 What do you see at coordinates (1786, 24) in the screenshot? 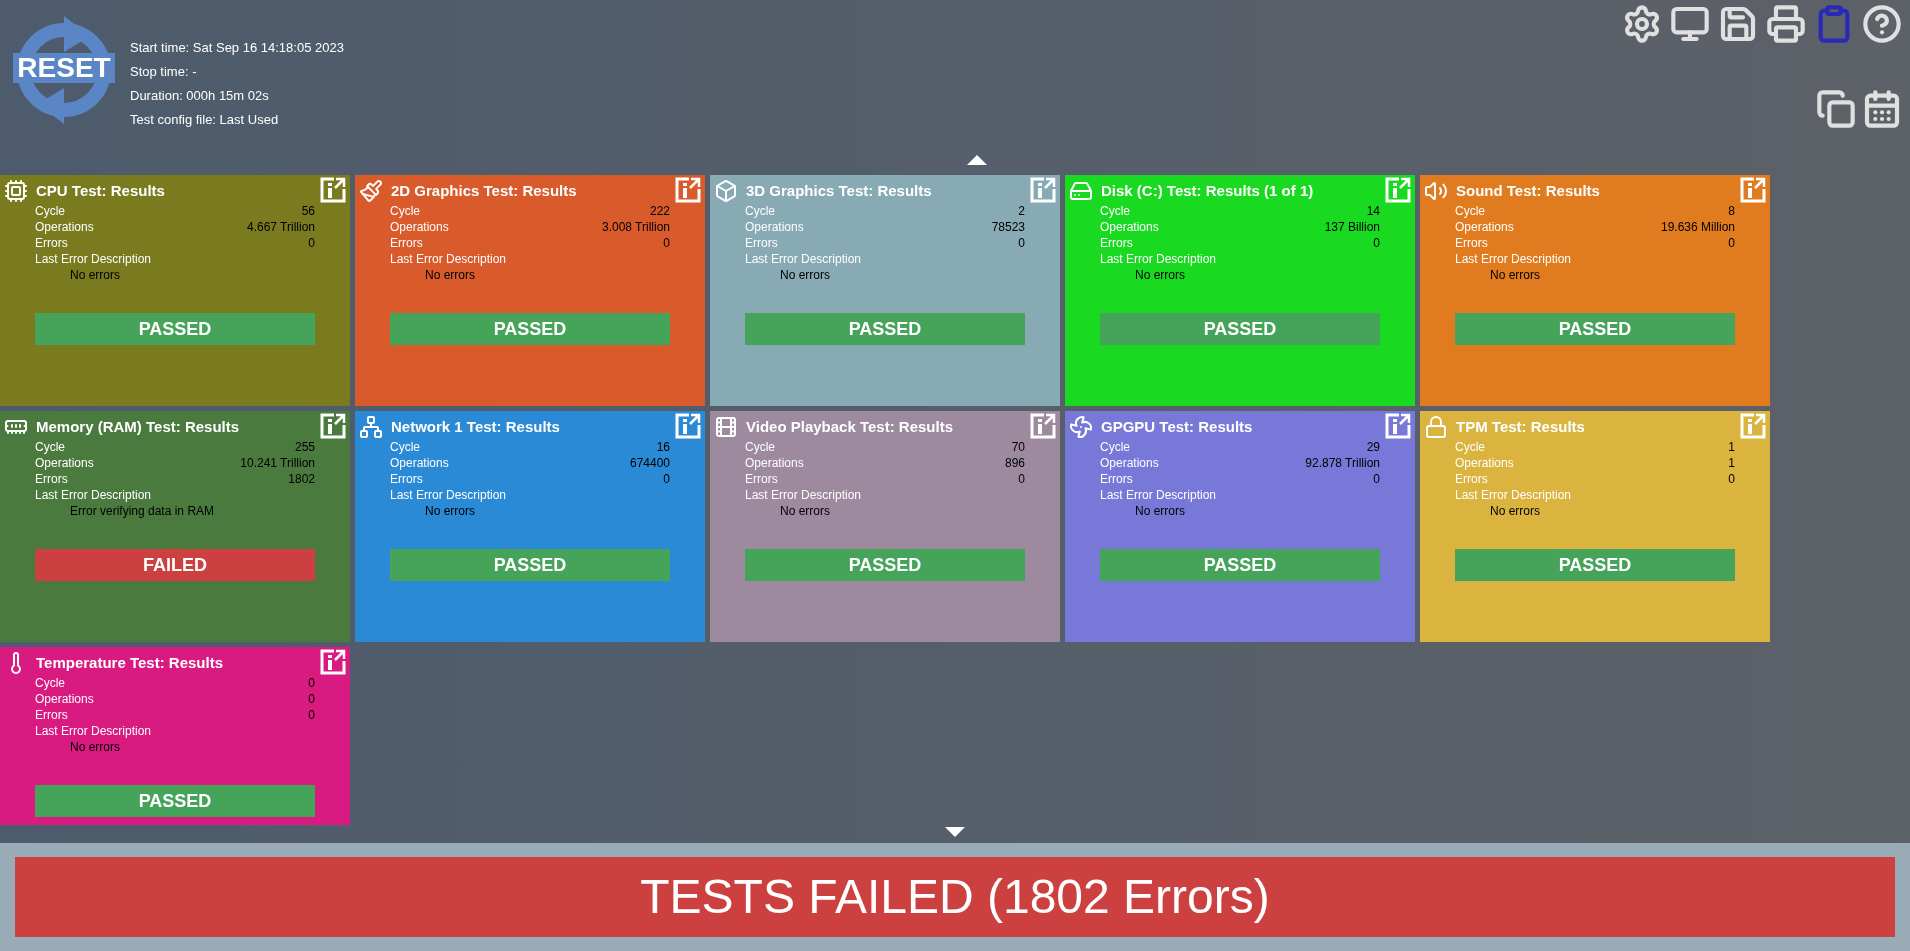
I see `printer-icon` at bounding box center [1786, 24].